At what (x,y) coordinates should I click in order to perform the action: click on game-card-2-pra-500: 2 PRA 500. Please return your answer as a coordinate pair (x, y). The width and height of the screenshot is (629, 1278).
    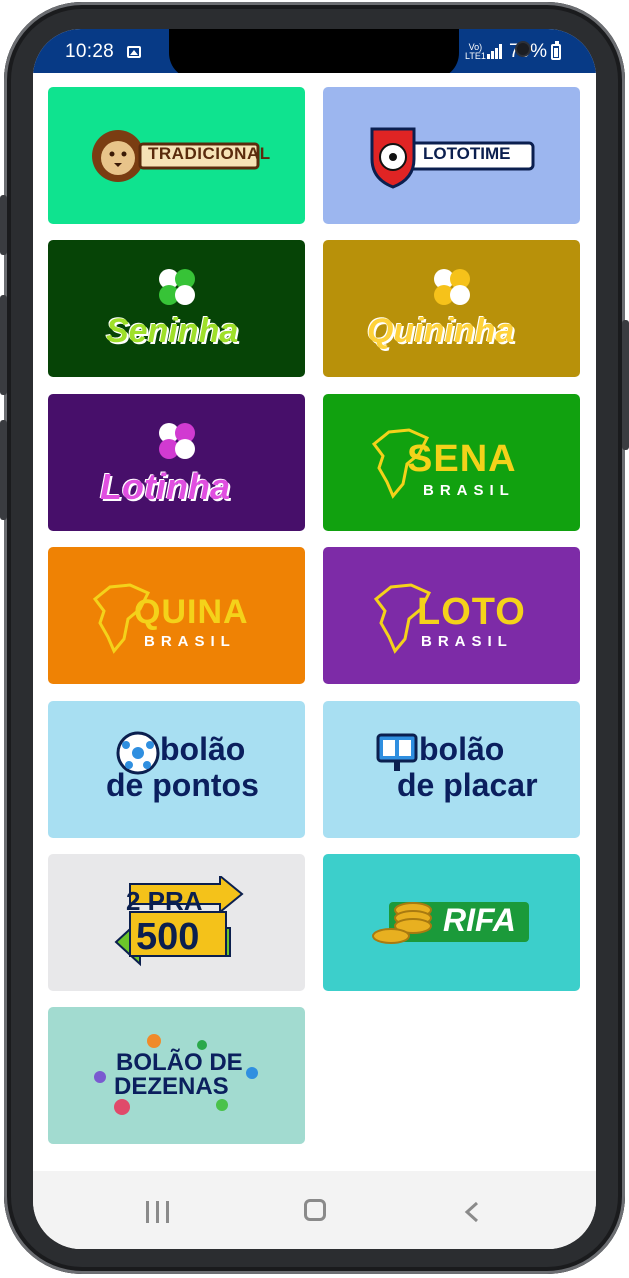
    Looking at the image, I should click on (176, 922).